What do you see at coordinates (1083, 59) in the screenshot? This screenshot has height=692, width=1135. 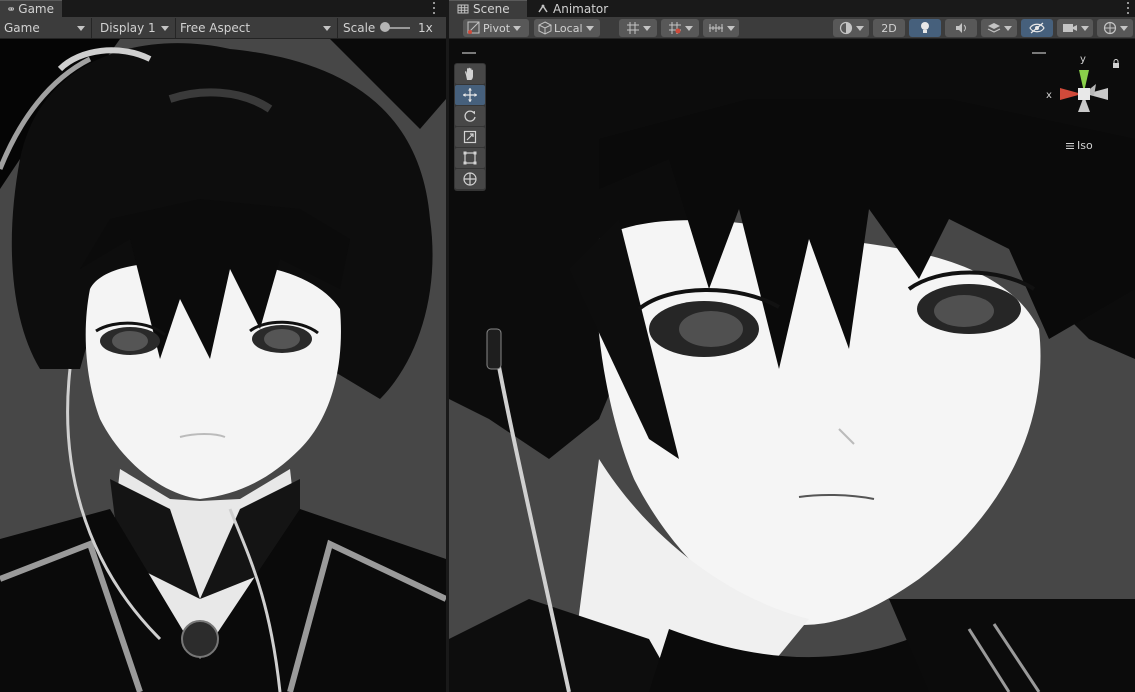 I see `gizmo-y-label: y` at bounding box center [1083, 59].